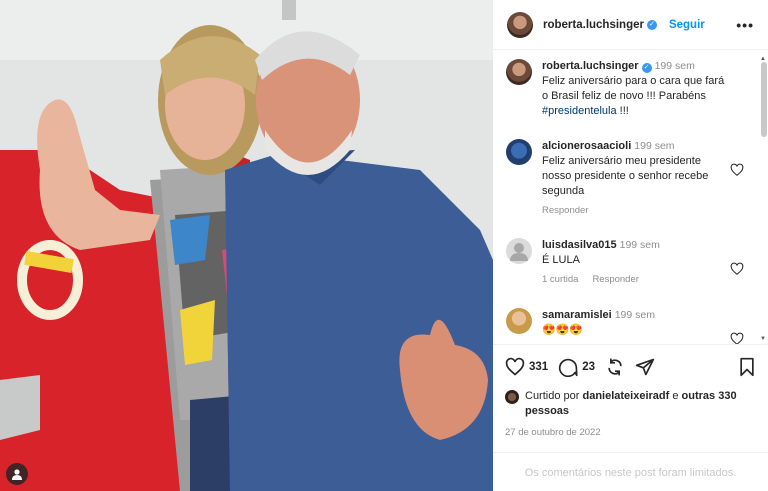 The width and height of the screenshot is (768, 491). I want to click on liked-by-prefix: Curtido por, so click(554, 396).